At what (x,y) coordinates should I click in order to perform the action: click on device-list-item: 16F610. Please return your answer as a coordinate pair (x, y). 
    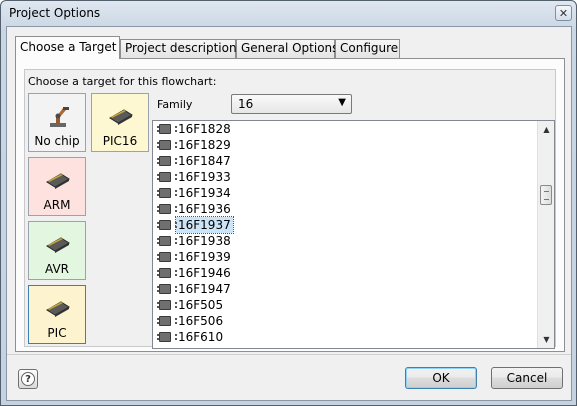
    Looking at the image, I should click on (353, 337).